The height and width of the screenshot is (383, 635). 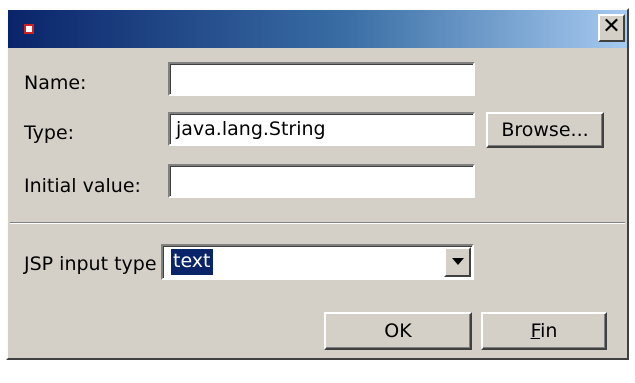 I want to click on type-label: Type:, so click(x=49, y=133).